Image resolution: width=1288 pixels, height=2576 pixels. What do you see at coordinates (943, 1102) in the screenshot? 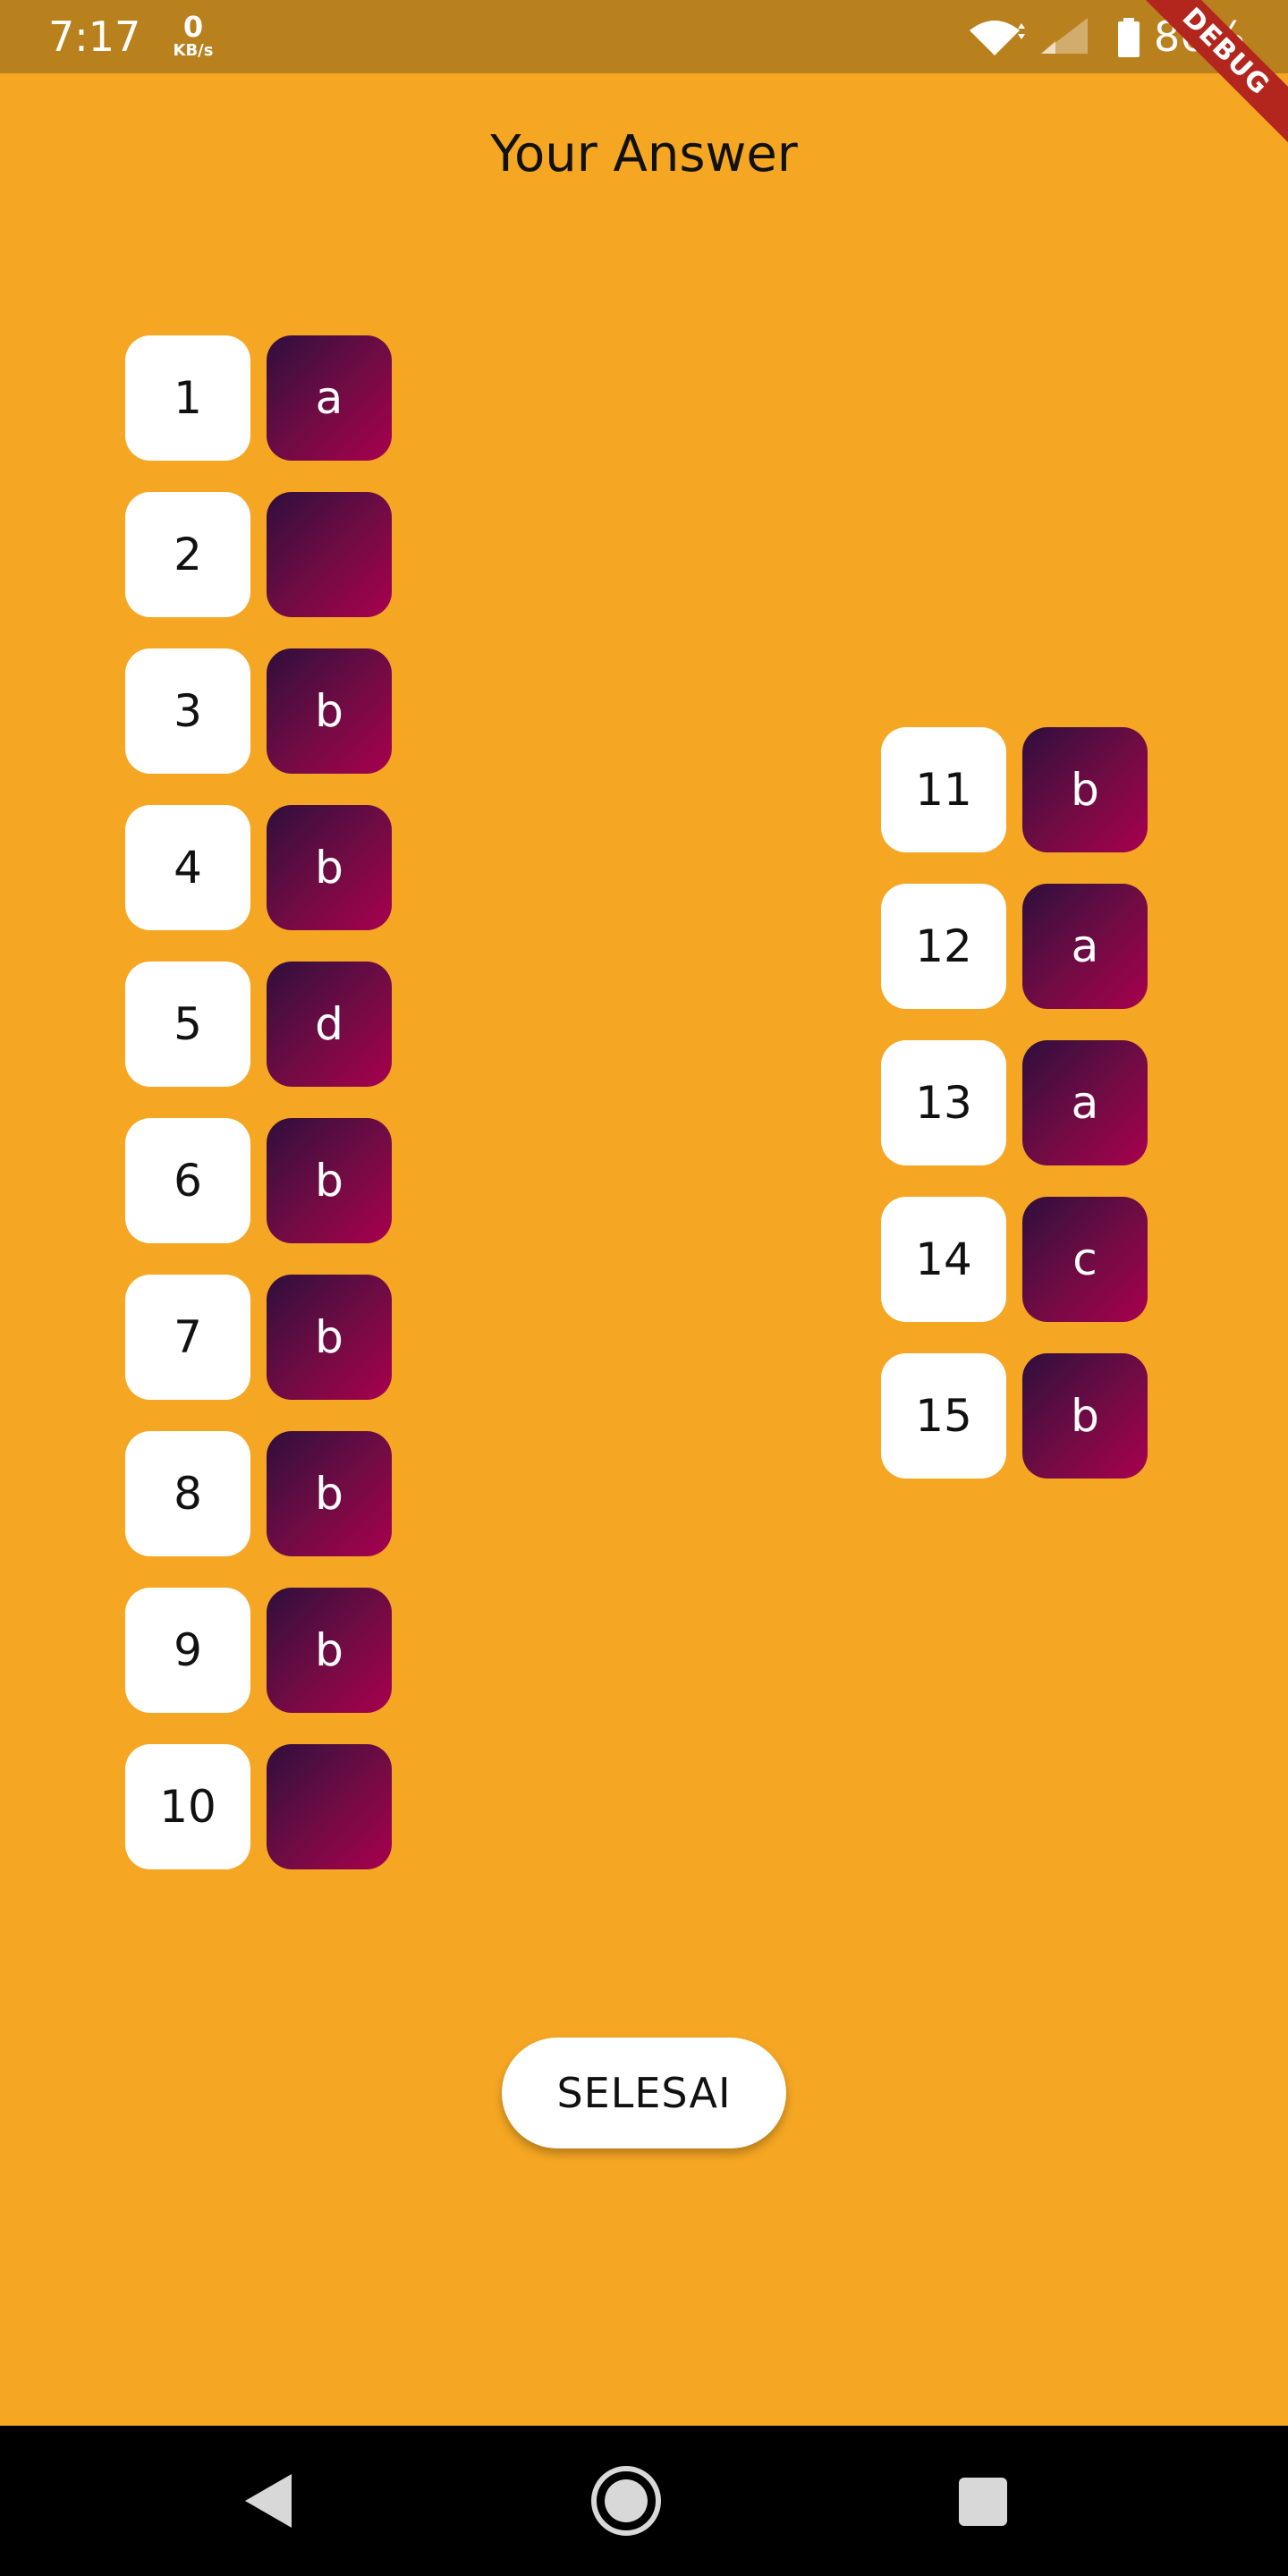
I see `question-number: 13` at bounding box center [943, 1102].